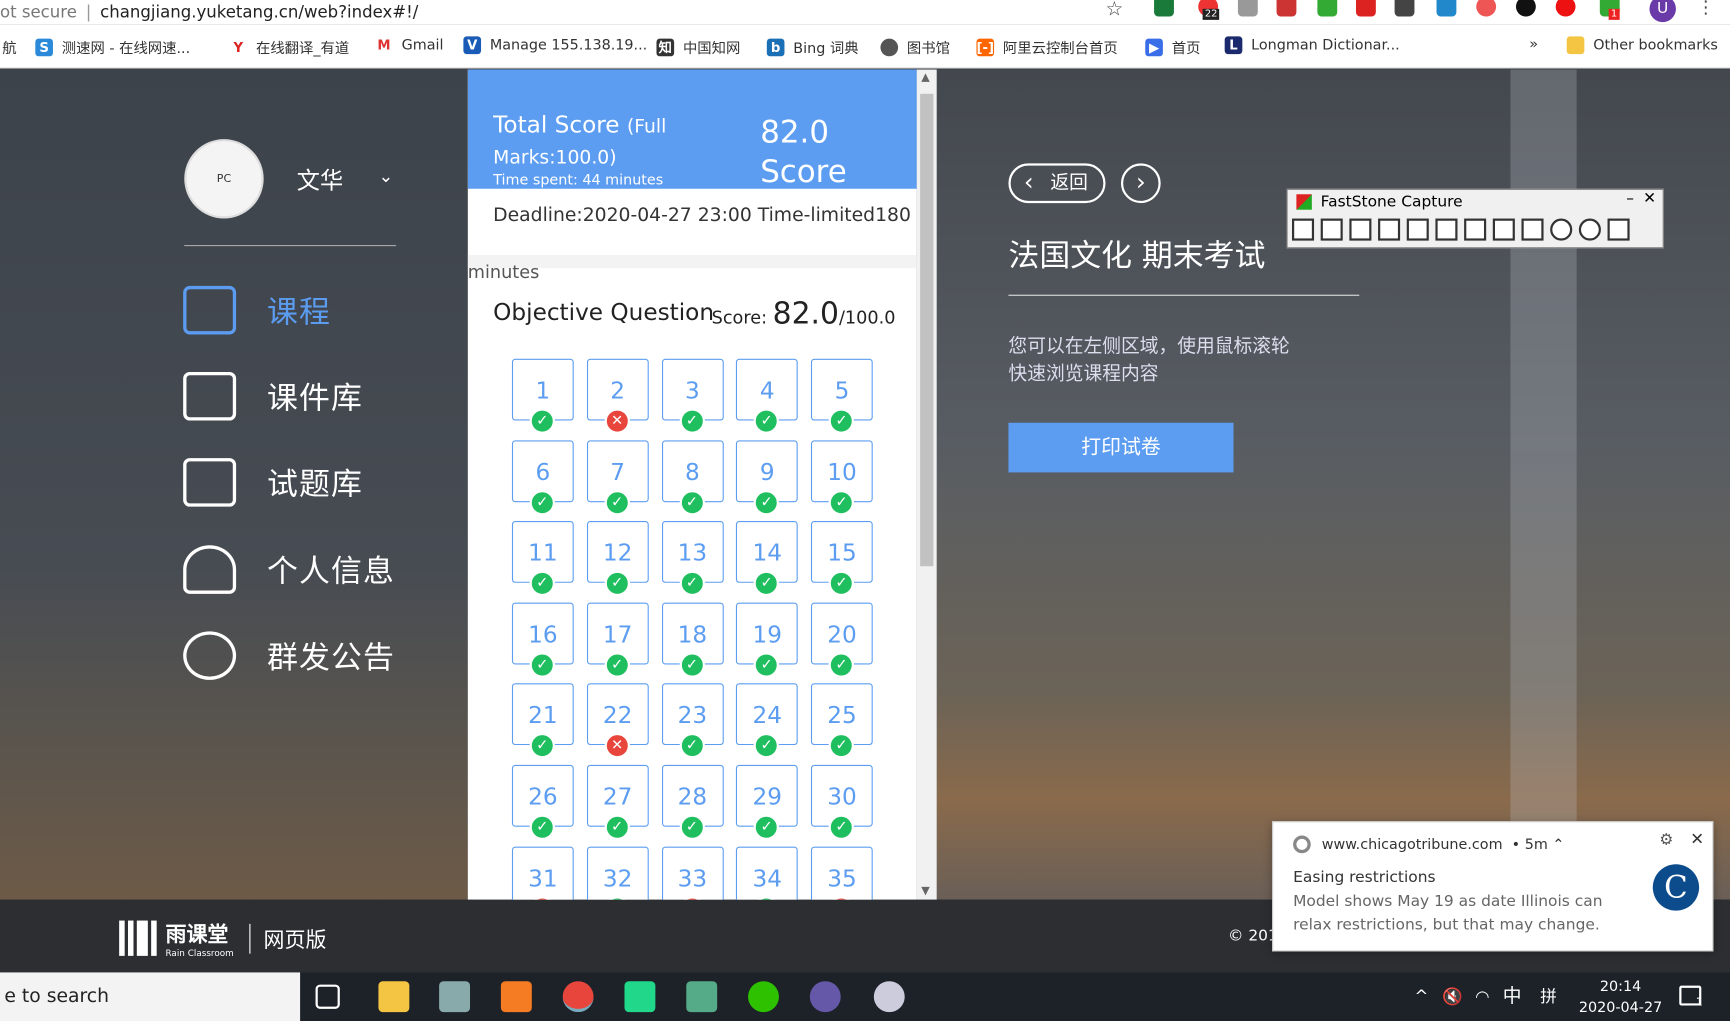 This screenshot has width=1730, height=1021. I want to click on chevron-down-icon: ⌄, so click(385, 176).